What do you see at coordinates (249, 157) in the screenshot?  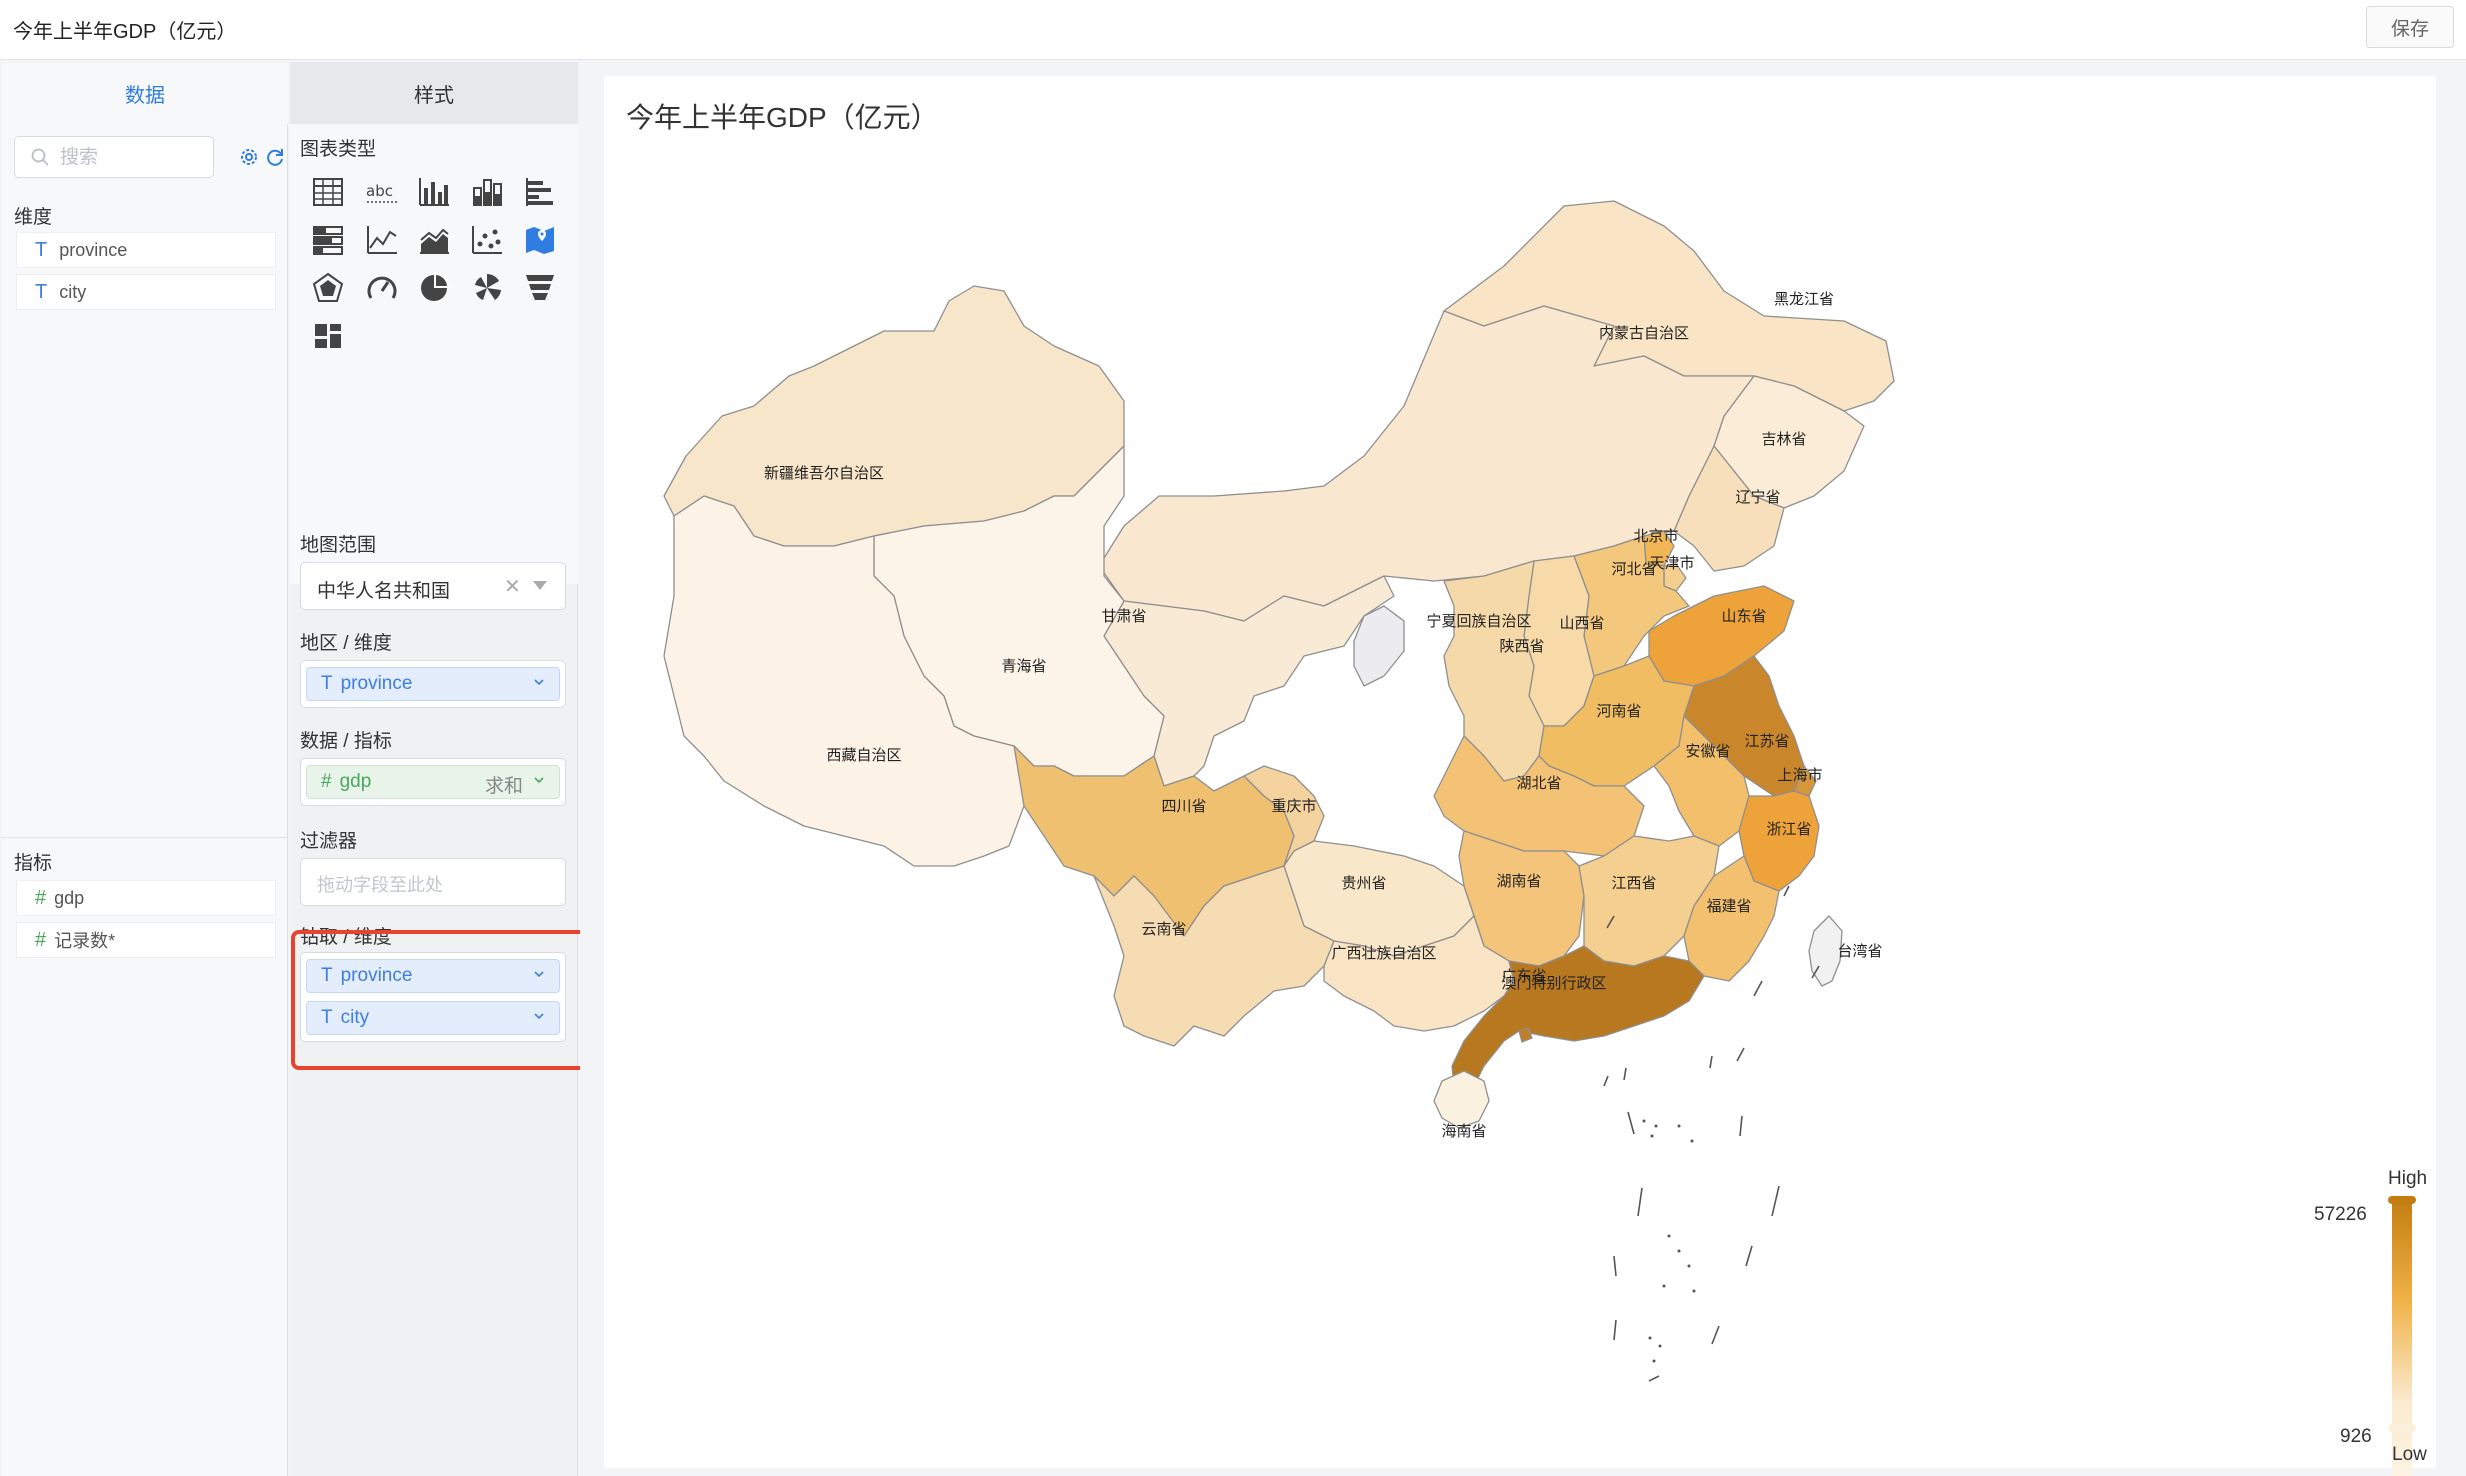 I see `settings-gear-icon` at bounding box center [249, 157].